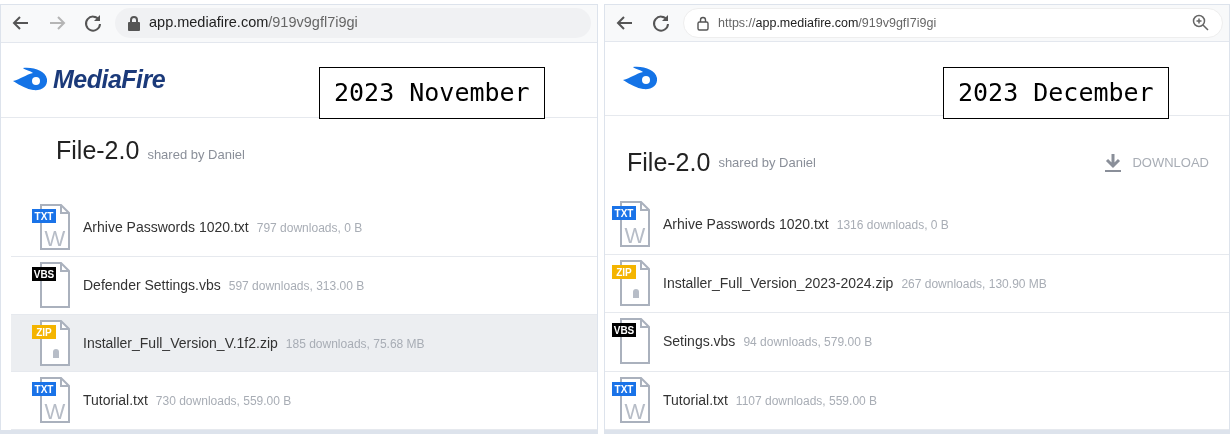 This screenshot has height=435, width=1232. Describe the element at coordinates (917, 342) in the screenshot. I see `file-row: VBS Setings.vbs 94 downloads, 579.00 B` at that location.